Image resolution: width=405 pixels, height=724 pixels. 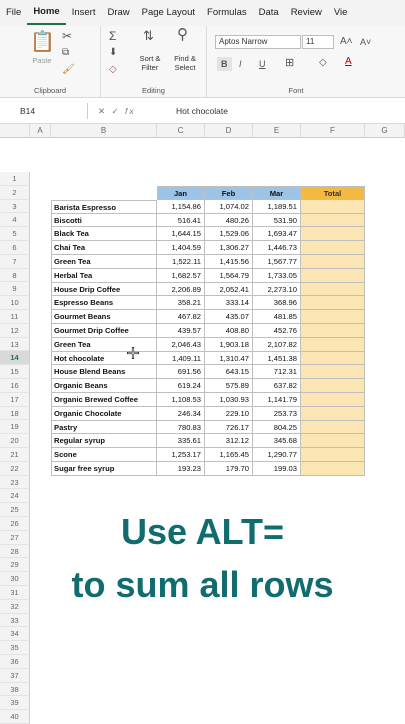 What do you see at coordinates (15, 330) in the screenshot?
I see `row-header-12: 12` at bounding box center [15, 330].